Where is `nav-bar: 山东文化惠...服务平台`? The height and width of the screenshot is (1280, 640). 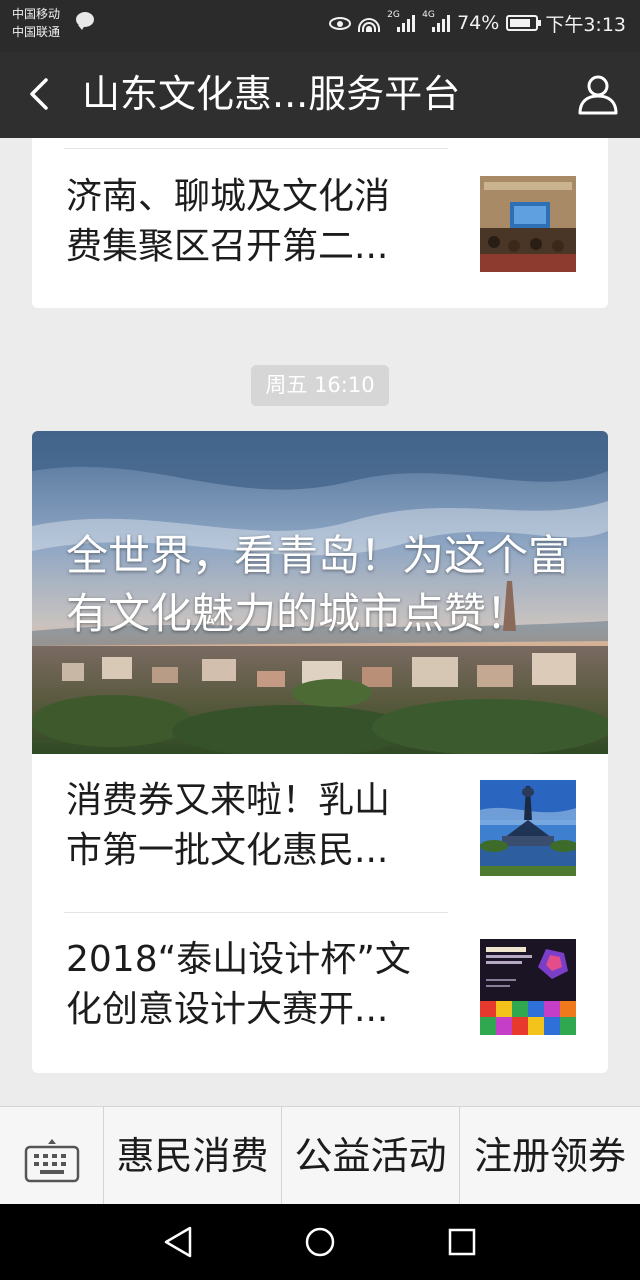 nav-bar: 山东文化惠...服务平台 is located at coordinates (320, 95).